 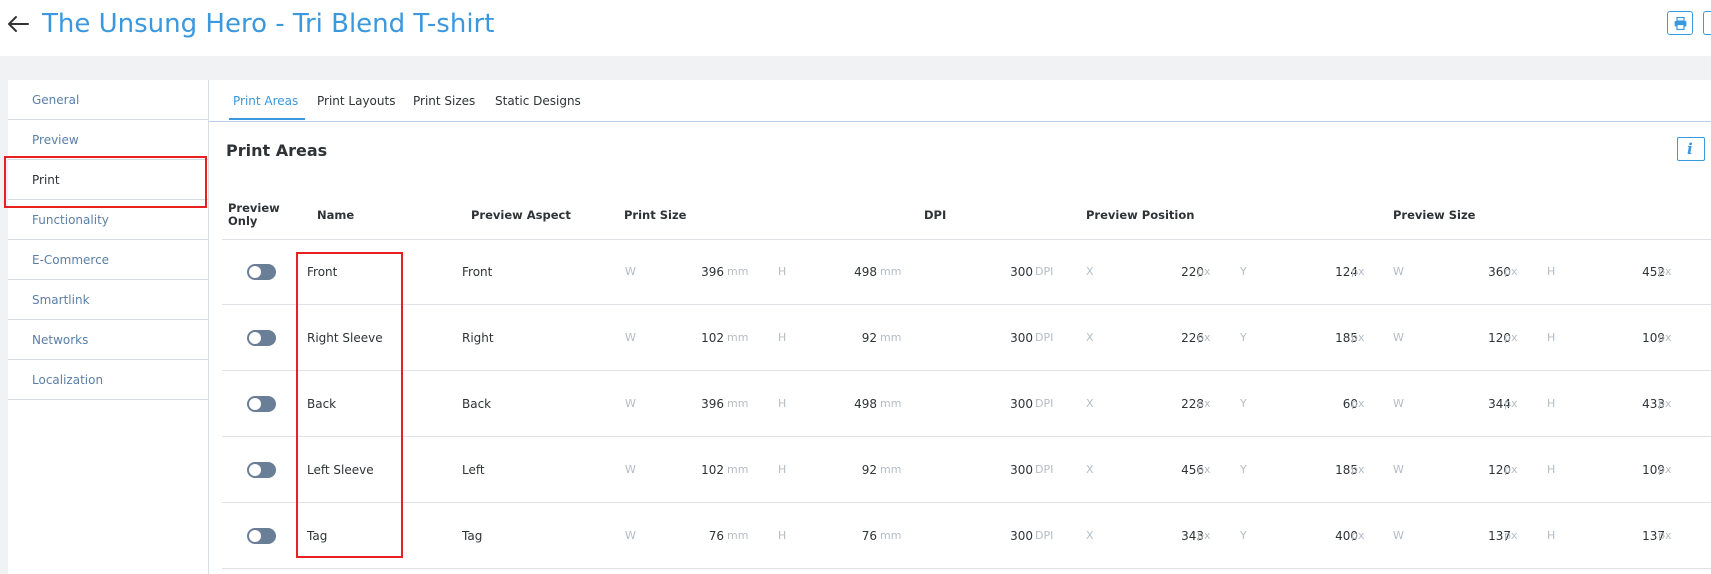 What do you see at coordinates (694, 536) in the screenshot?
I see `print-w-value: 76` at bounding box center [694, 536].